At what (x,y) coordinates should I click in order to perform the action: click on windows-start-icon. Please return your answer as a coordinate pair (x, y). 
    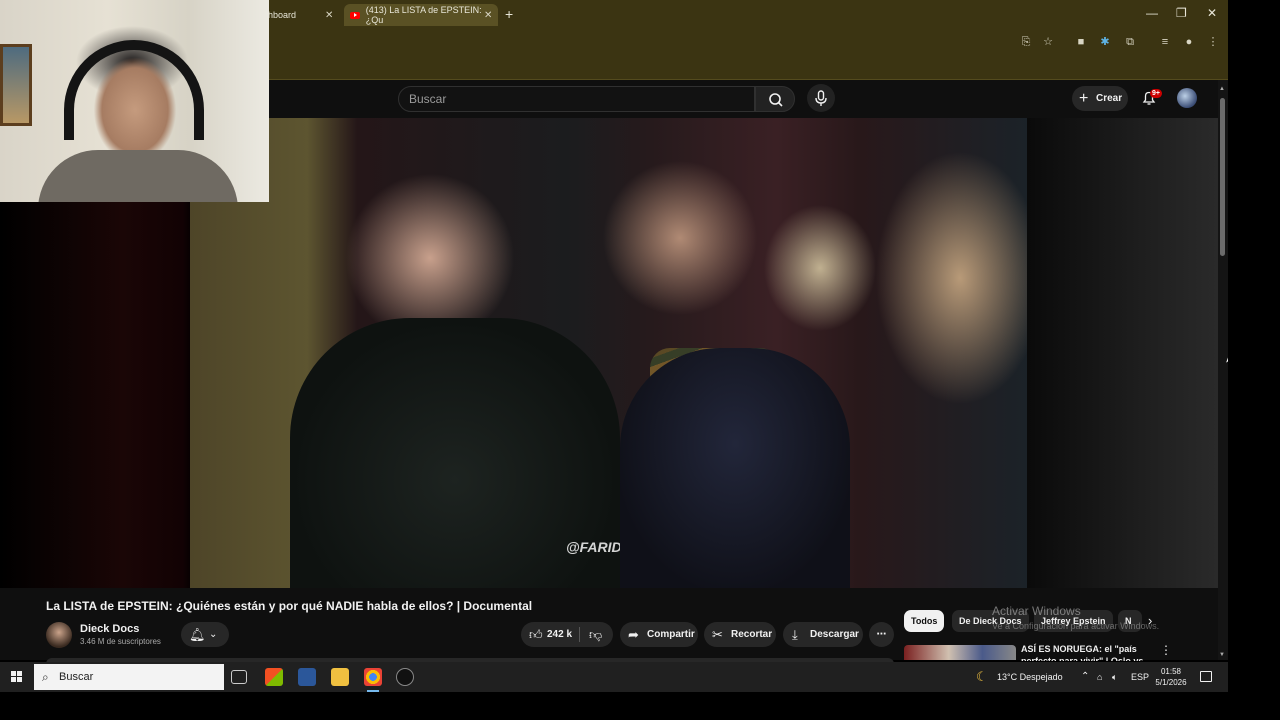
    Looking at the image, I should click on (16, 676).